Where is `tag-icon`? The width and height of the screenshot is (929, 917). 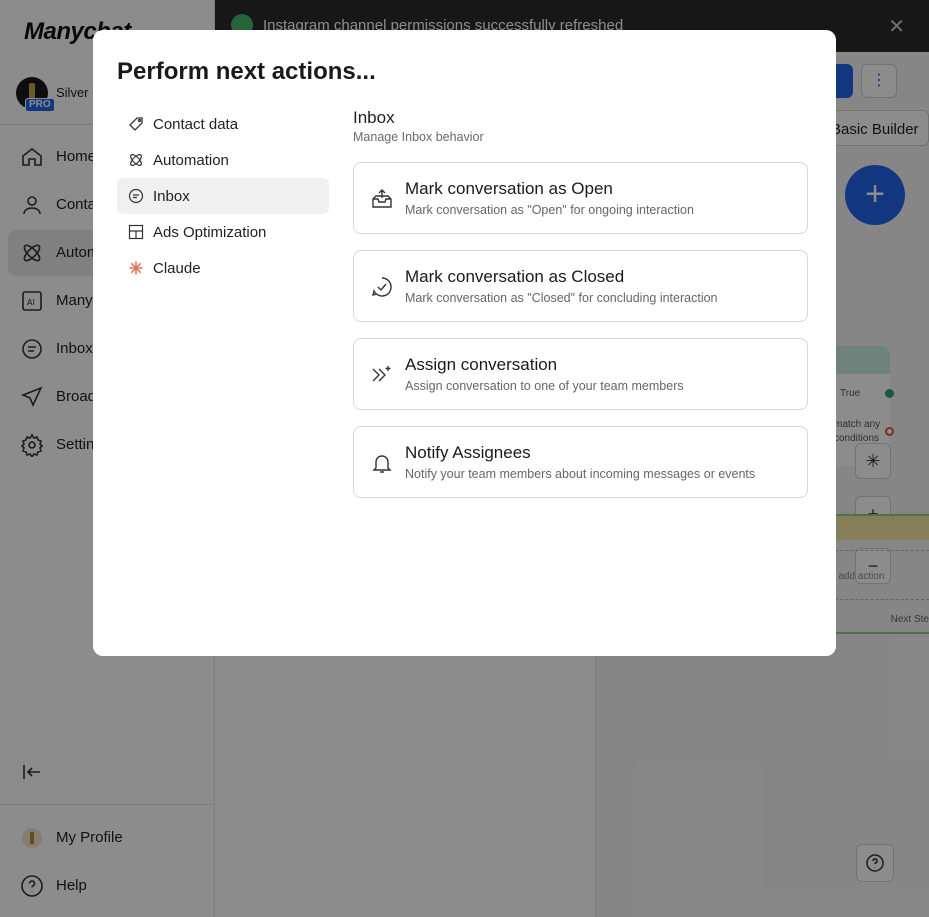
tag-icon is located at coordinates (136, 124).